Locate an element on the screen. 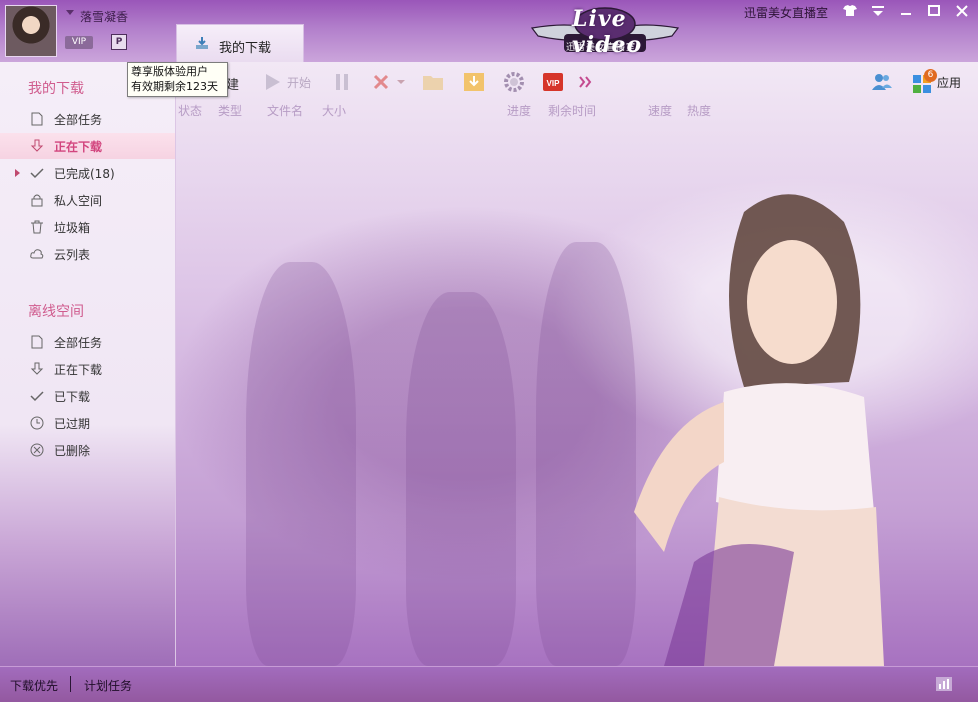 The width and height of the screenshot is (978, 709). svg-text: VIP is located at coordinates (554, 83).